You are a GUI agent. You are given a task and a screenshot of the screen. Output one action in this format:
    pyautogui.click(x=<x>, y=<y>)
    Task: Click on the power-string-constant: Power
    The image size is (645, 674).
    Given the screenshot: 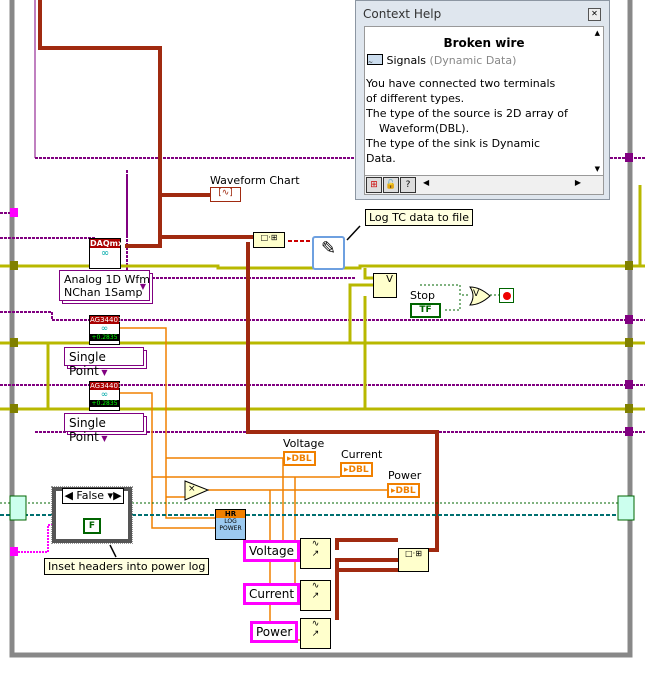 What is the action you would take?
    pyautogui.click(x=274, y=632)
    